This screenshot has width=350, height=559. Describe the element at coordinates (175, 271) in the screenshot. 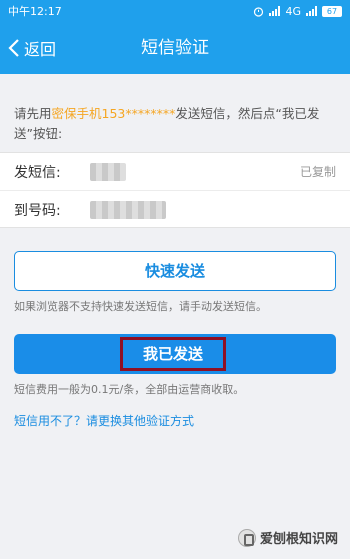

I see `quick-send-button: 快速发送` at that location.